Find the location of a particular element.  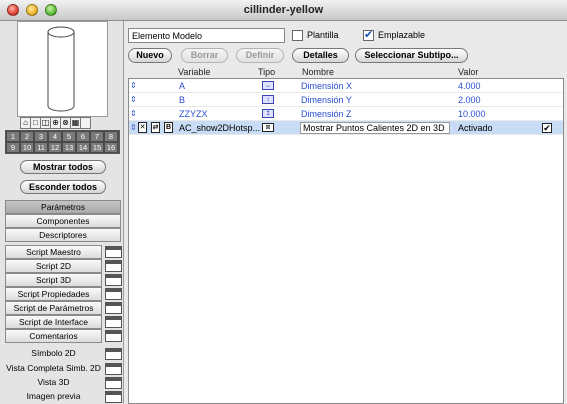

value-cell: 2.000 is located at coordinates (469, 100).